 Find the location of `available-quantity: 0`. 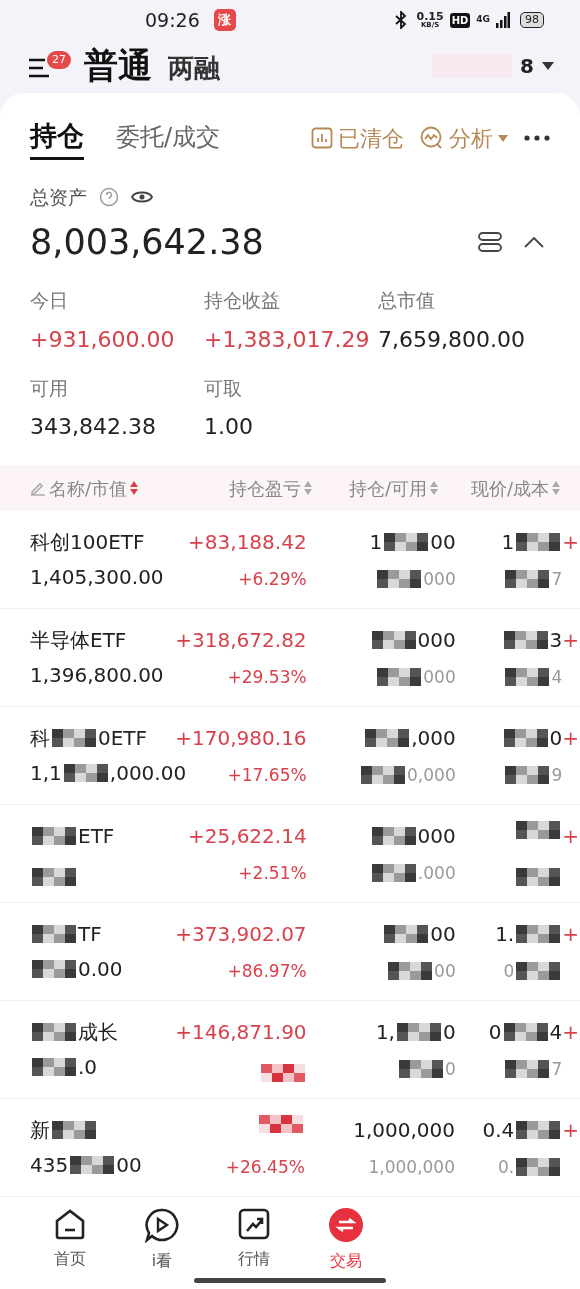

available-quantity: 0 is located at coordinates (450, 1069).